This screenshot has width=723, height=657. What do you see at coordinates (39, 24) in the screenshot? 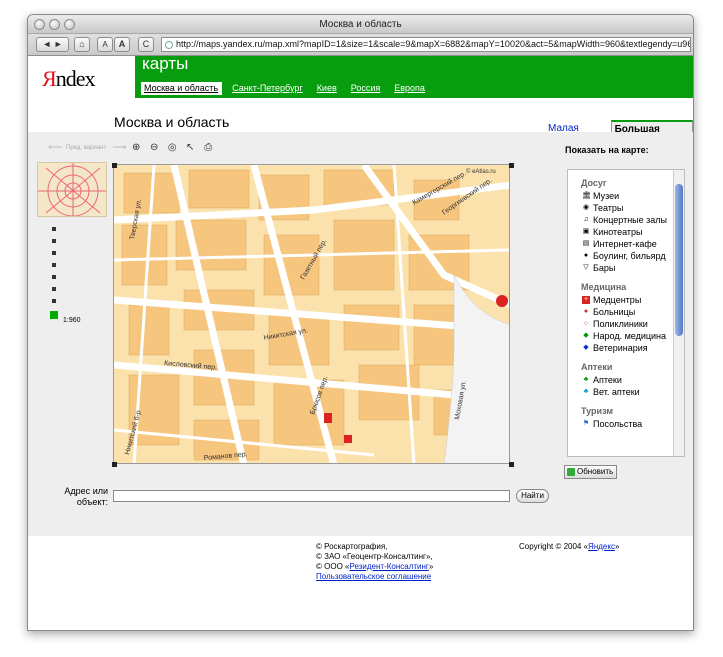
I see `close-window-button` at bounding box center [39, 24].